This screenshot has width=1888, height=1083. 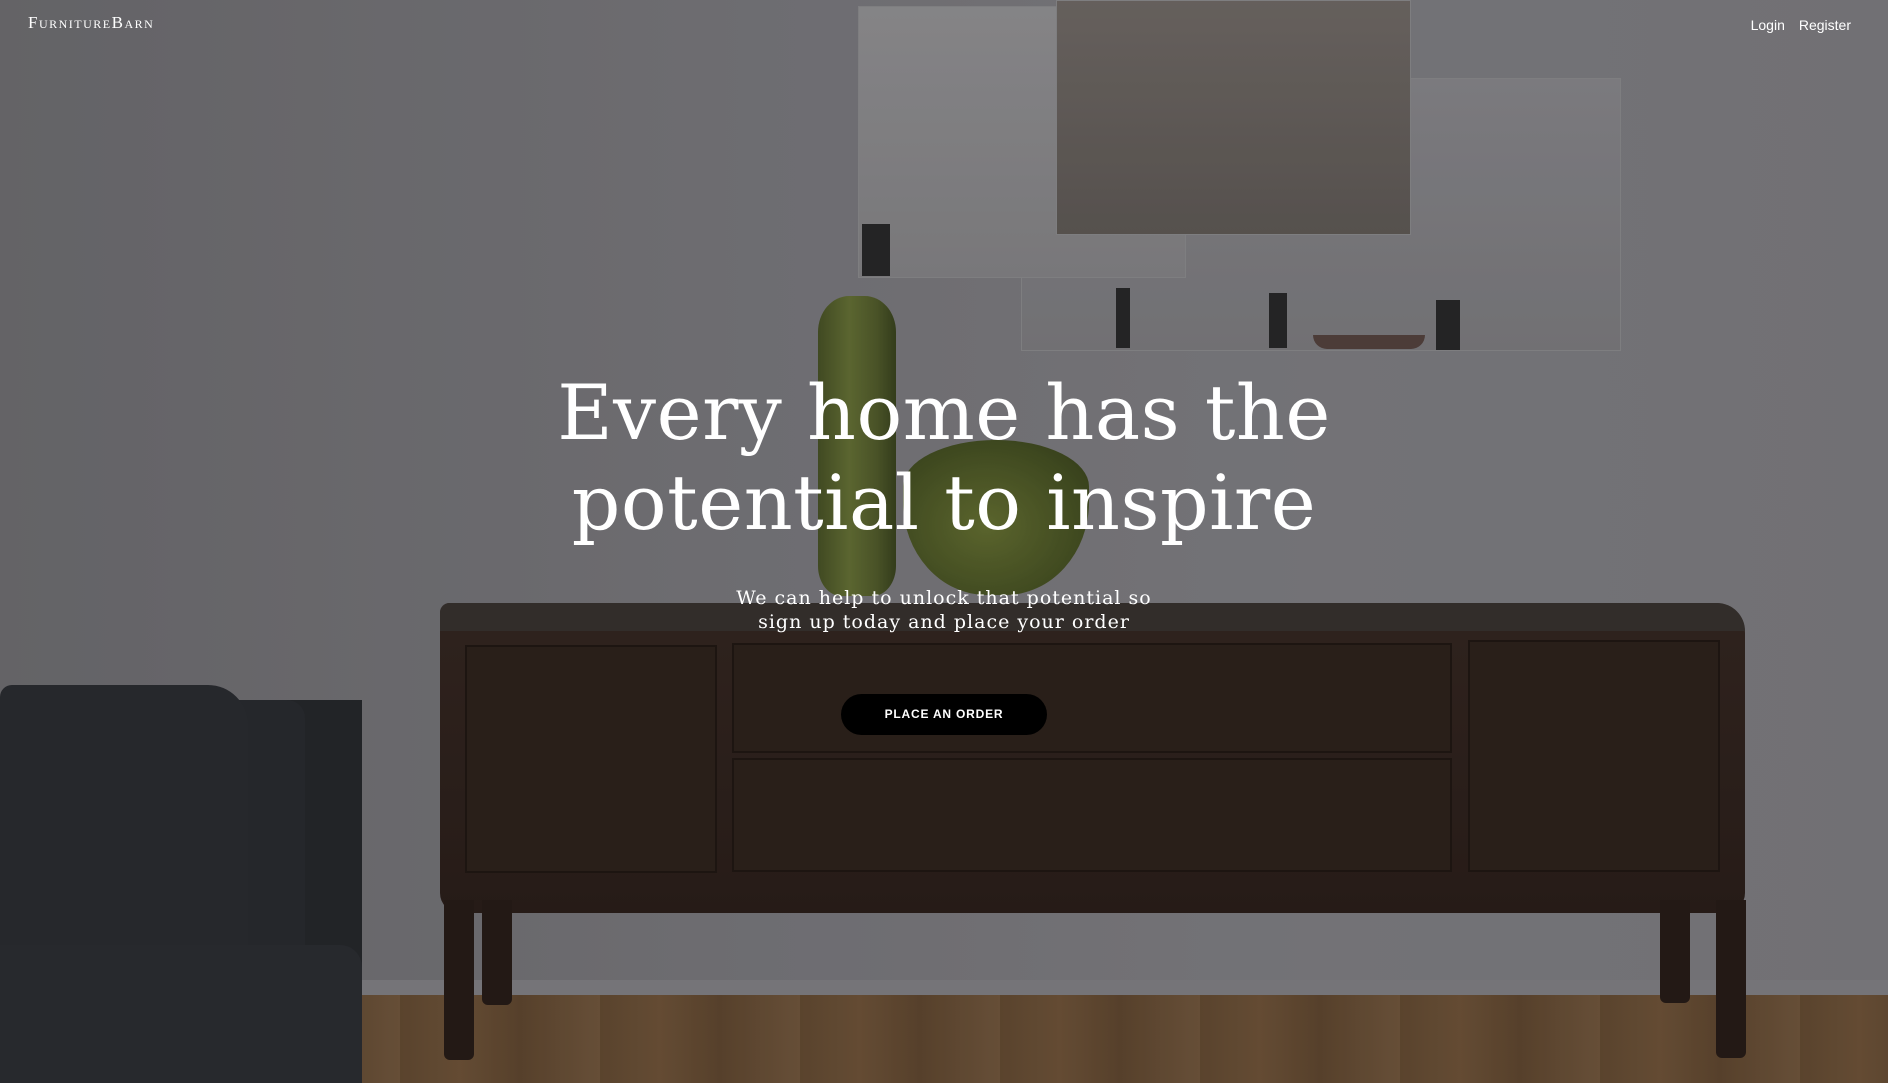 I want to click on header-nav: Login Register, so click(x=1801, y=25).